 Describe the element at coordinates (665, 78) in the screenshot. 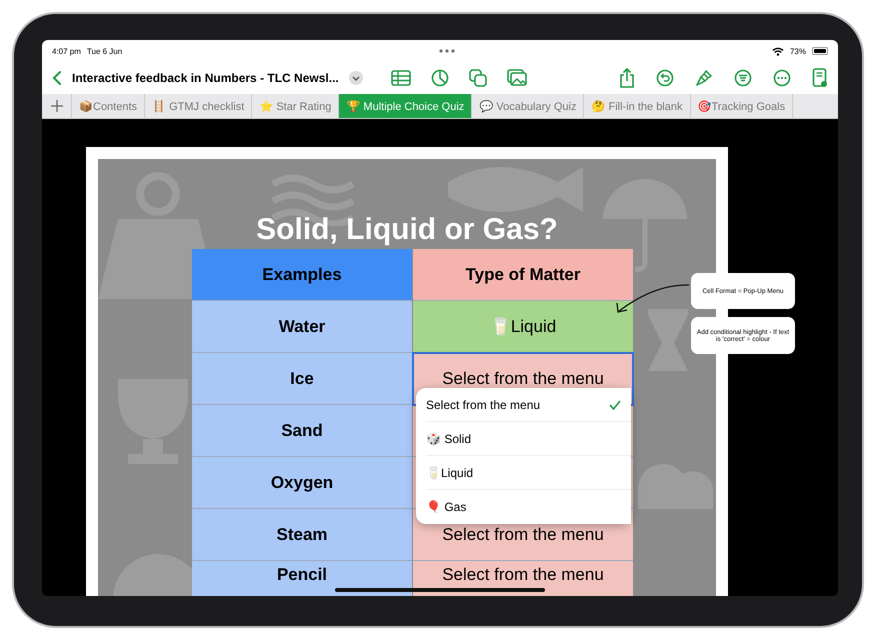

I see `undo-icon` at that location.